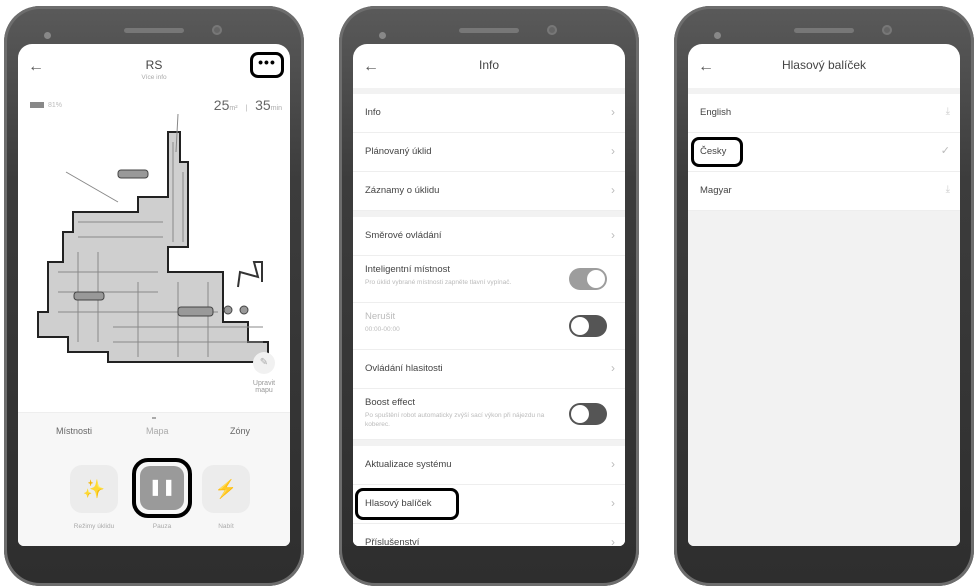 This screenshot has height=586, width=976. What do you see at coordinates (221, 105) in the screenshot?
I see `area-value: 25` at bounding box center [221, 105].